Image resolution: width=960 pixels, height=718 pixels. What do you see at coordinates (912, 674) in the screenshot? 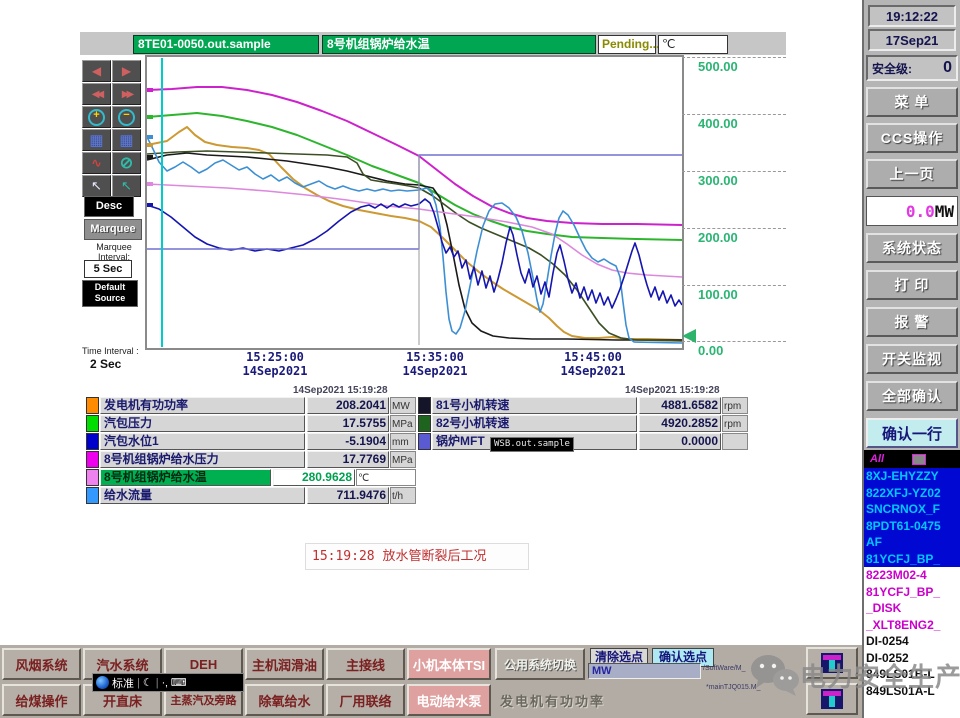
I see `alarm-item: 849LS01B-L` at bounding box center [912, 674].